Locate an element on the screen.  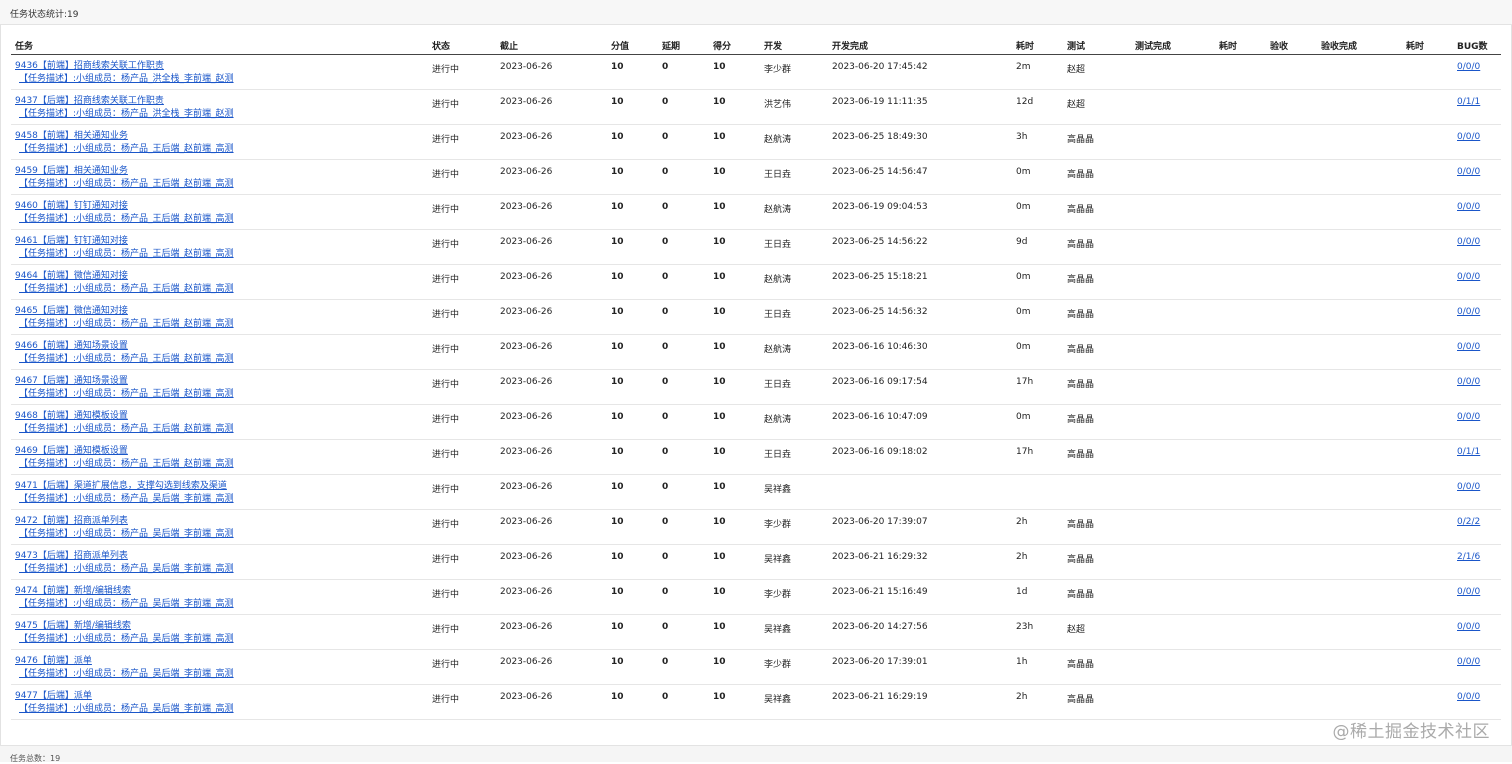
task-title-link: 9475【后端】新增/编辑线索 is located at coordinates (221, 626).